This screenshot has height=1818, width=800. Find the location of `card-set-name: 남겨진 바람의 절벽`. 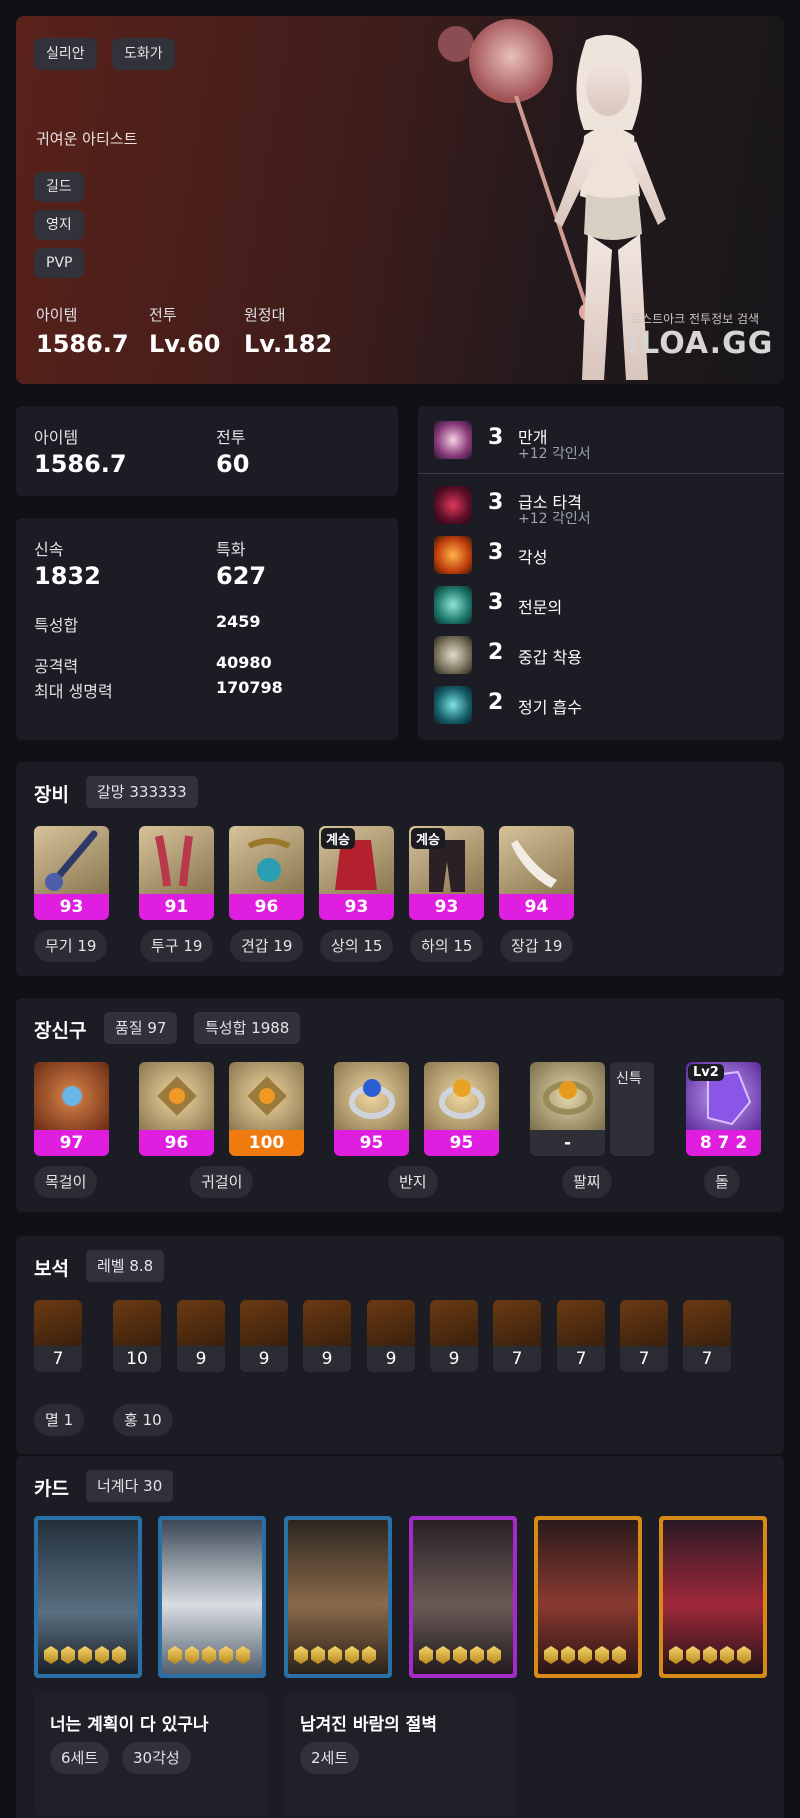

card-set-name: 남겨진 바람의 절벽 is located at coordinates (368, 1725).